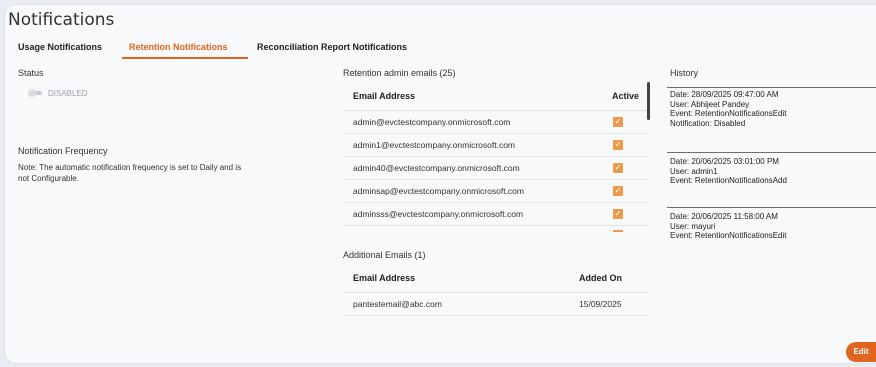  Describe the element at coordinates (710, 104) in the screenshot. I see `history-user: User: Abhijeet Pandey` at that location.